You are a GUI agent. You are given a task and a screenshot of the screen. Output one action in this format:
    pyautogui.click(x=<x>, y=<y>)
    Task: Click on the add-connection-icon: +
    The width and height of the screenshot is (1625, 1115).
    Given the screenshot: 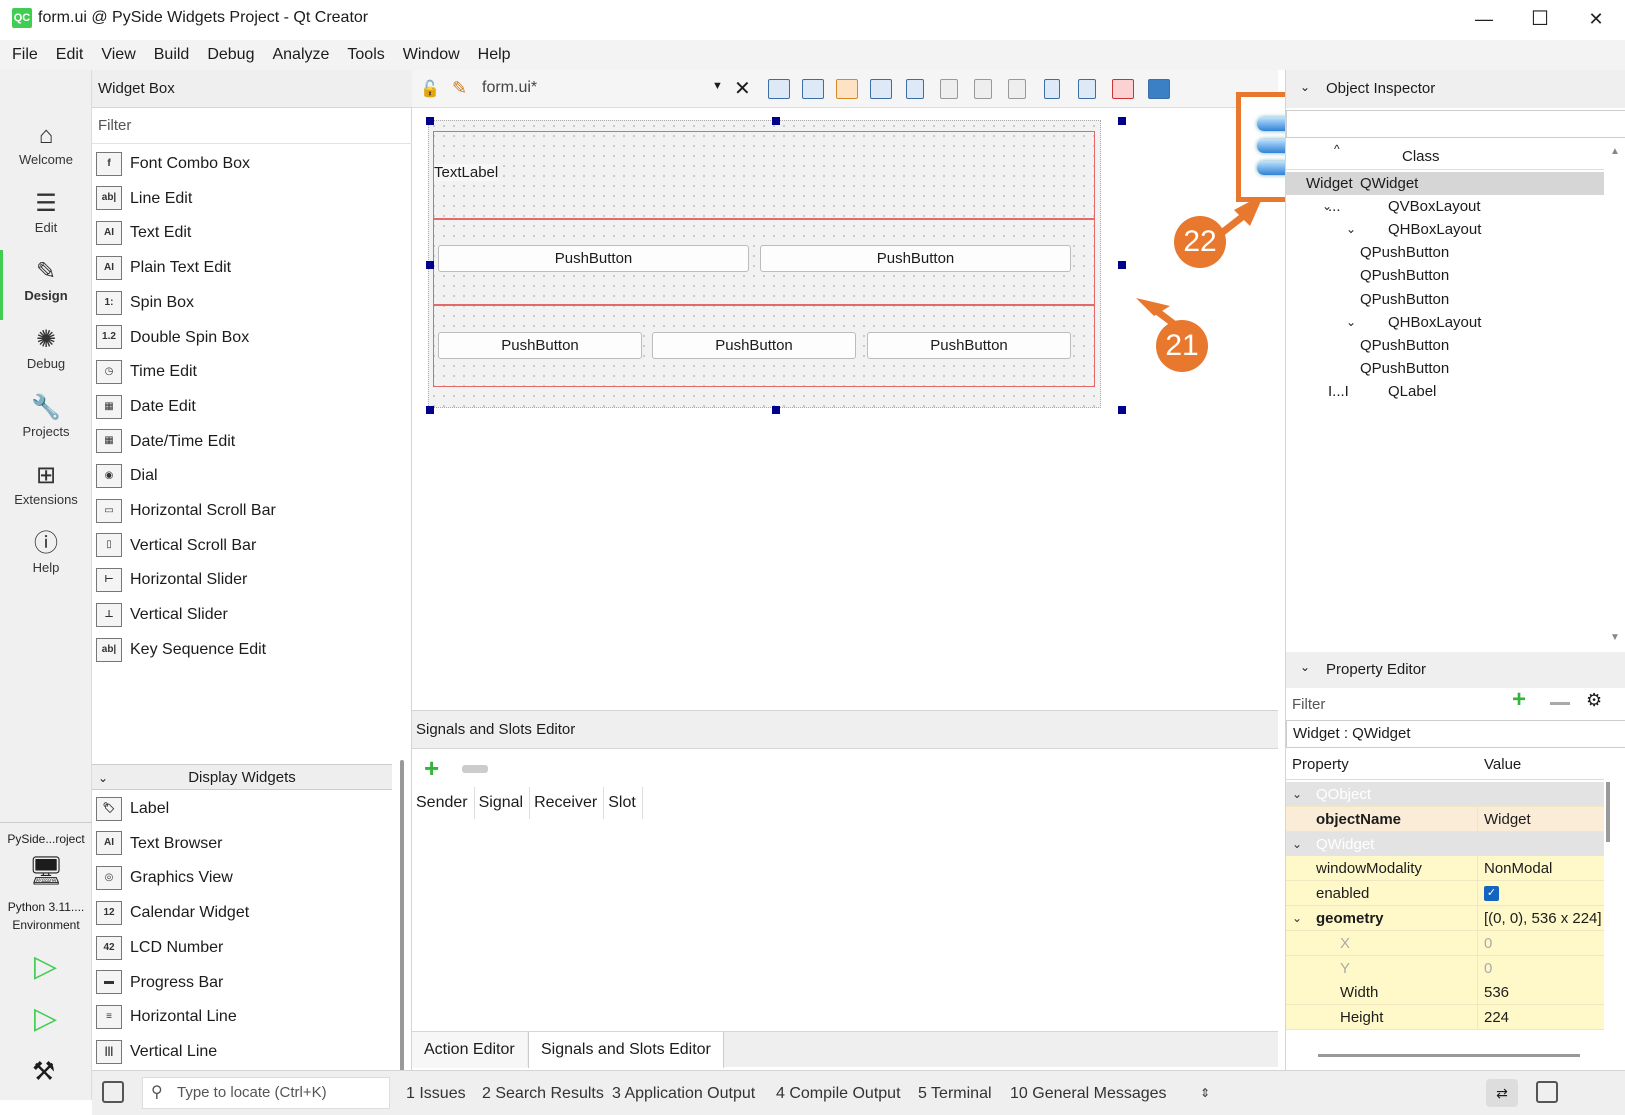 What is the action you would take?
    pyautogui.click(x=431, y=768)
    